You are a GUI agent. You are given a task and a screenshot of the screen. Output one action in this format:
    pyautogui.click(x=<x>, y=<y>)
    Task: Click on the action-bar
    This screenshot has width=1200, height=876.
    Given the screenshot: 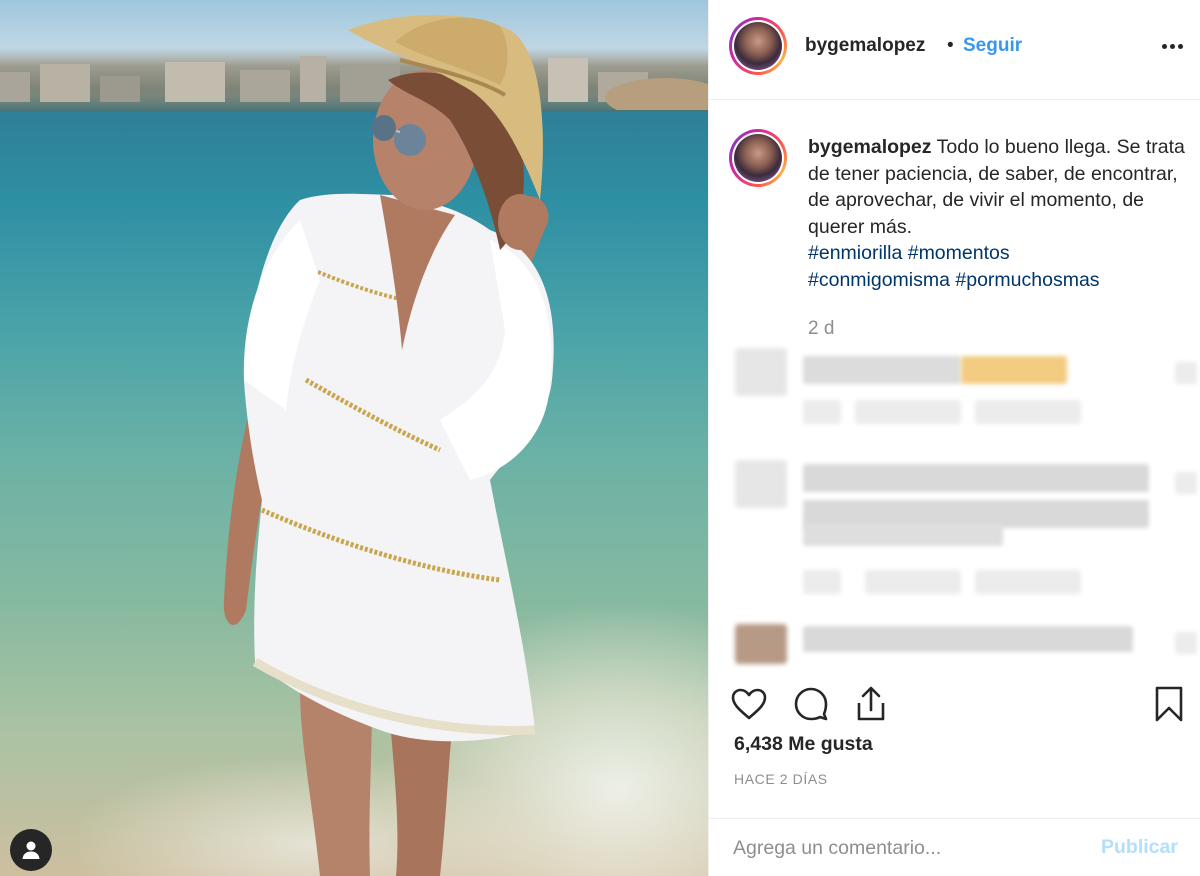 What is the action you would take?
    pyautogui.click(x=954, y=704)
    